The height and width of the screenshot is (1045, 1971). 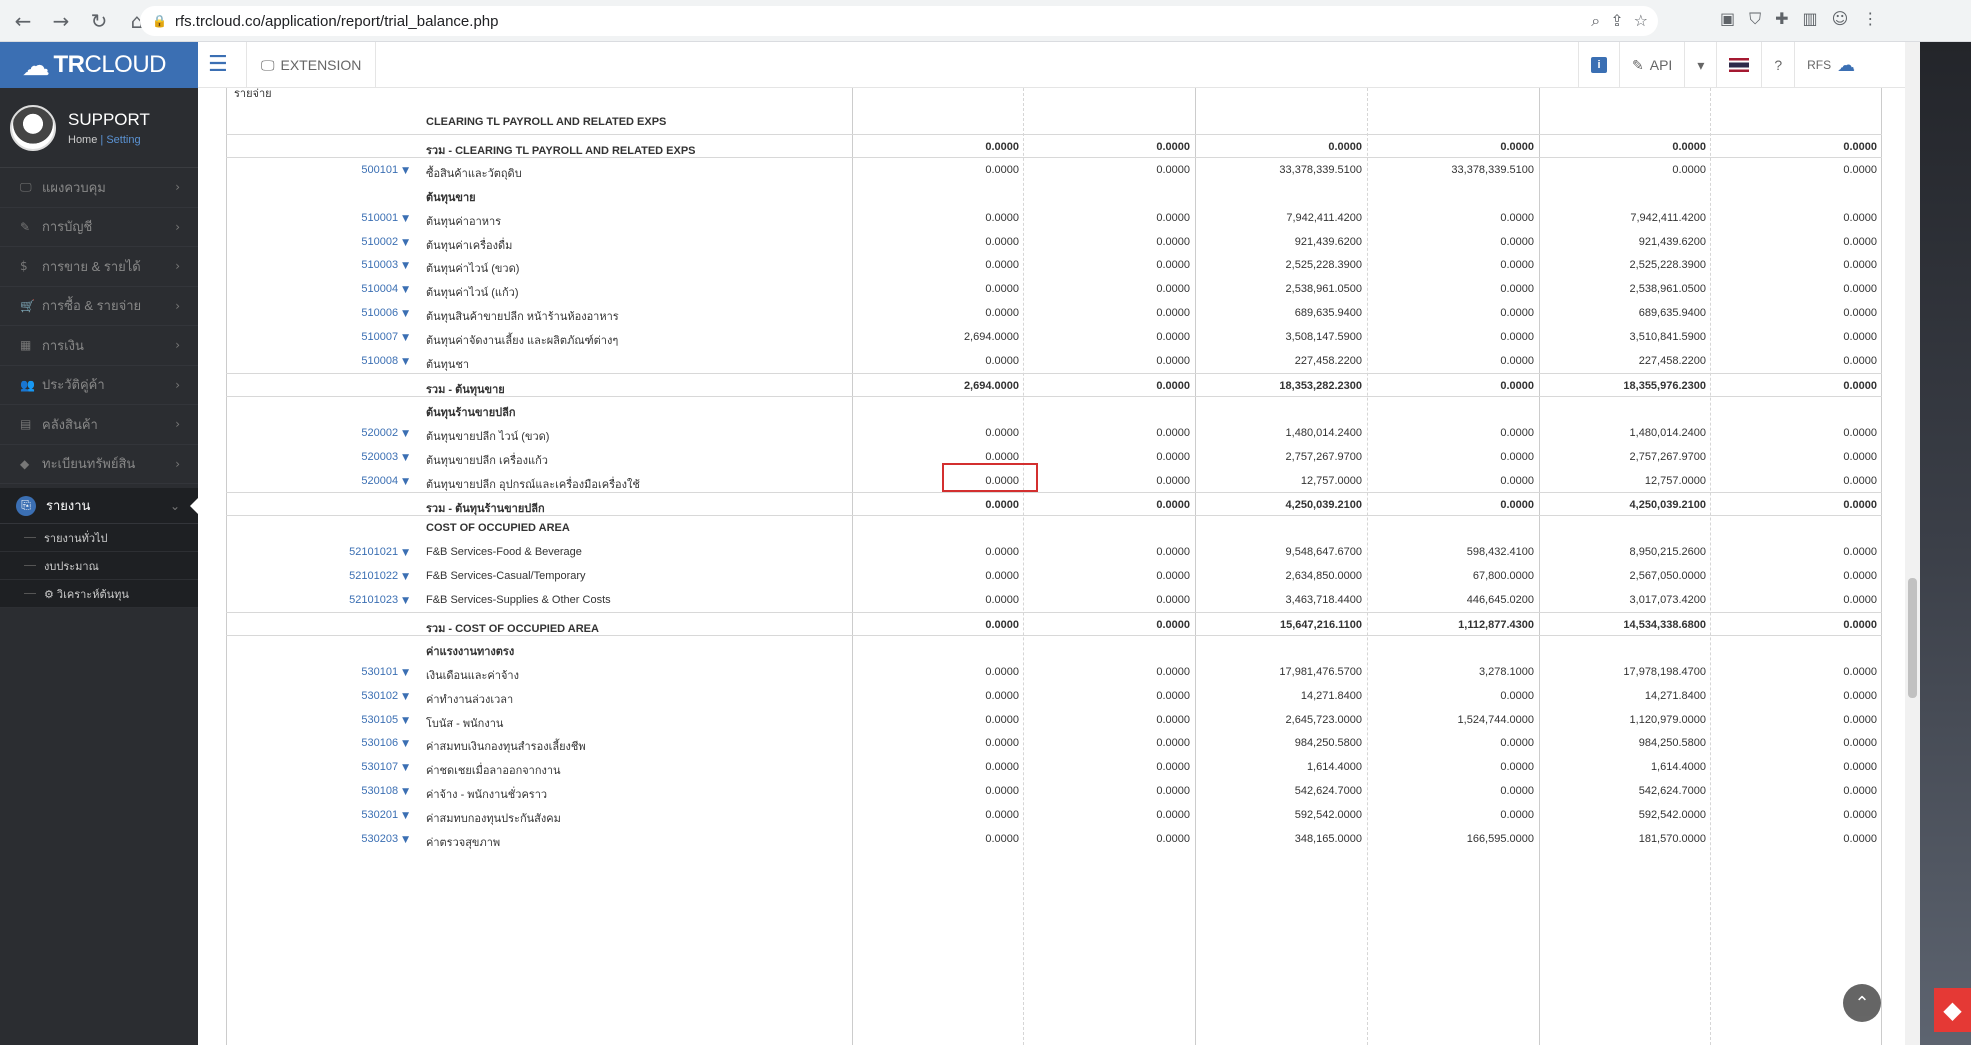 What do you see at coordinates (1664, 624) in the screenshot?
I see `amount-cell: 14,534,338.6800` at bounding box center [1664, 624].